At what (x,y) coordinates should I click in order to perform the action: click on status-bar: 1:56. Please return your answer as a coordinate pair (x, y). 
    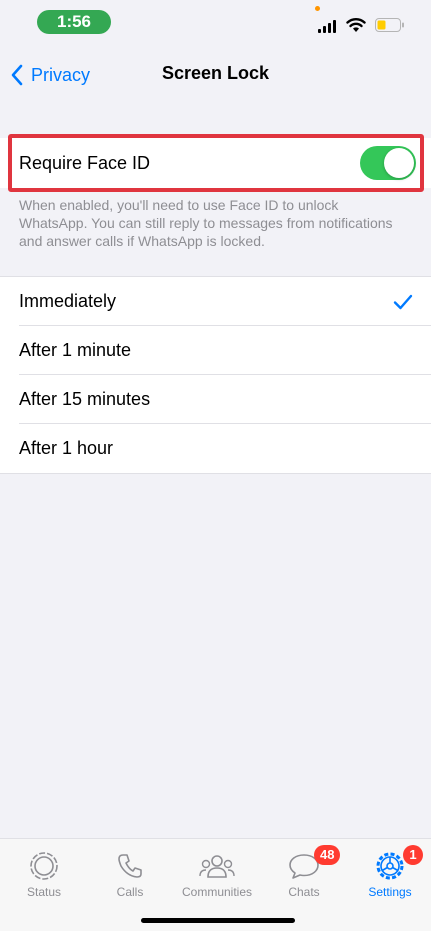
    Looking at the image, I should click on (215, 24).